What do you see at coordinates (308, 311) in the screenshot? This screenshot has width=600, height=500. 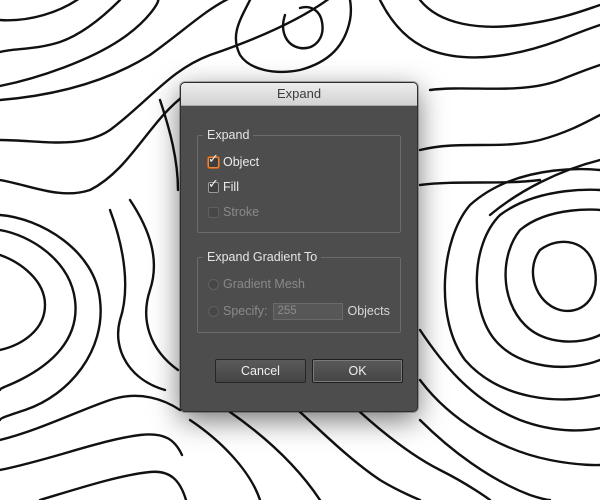 I see `specify-objects-input: 255` at bounding box center [308, 311].